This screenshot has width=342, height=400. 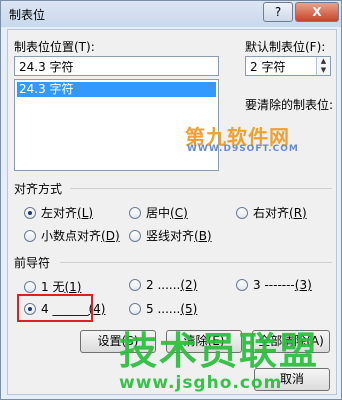 I want to click on tab-stop-list-item: 24.3 字符, so click(x=116, y=89).